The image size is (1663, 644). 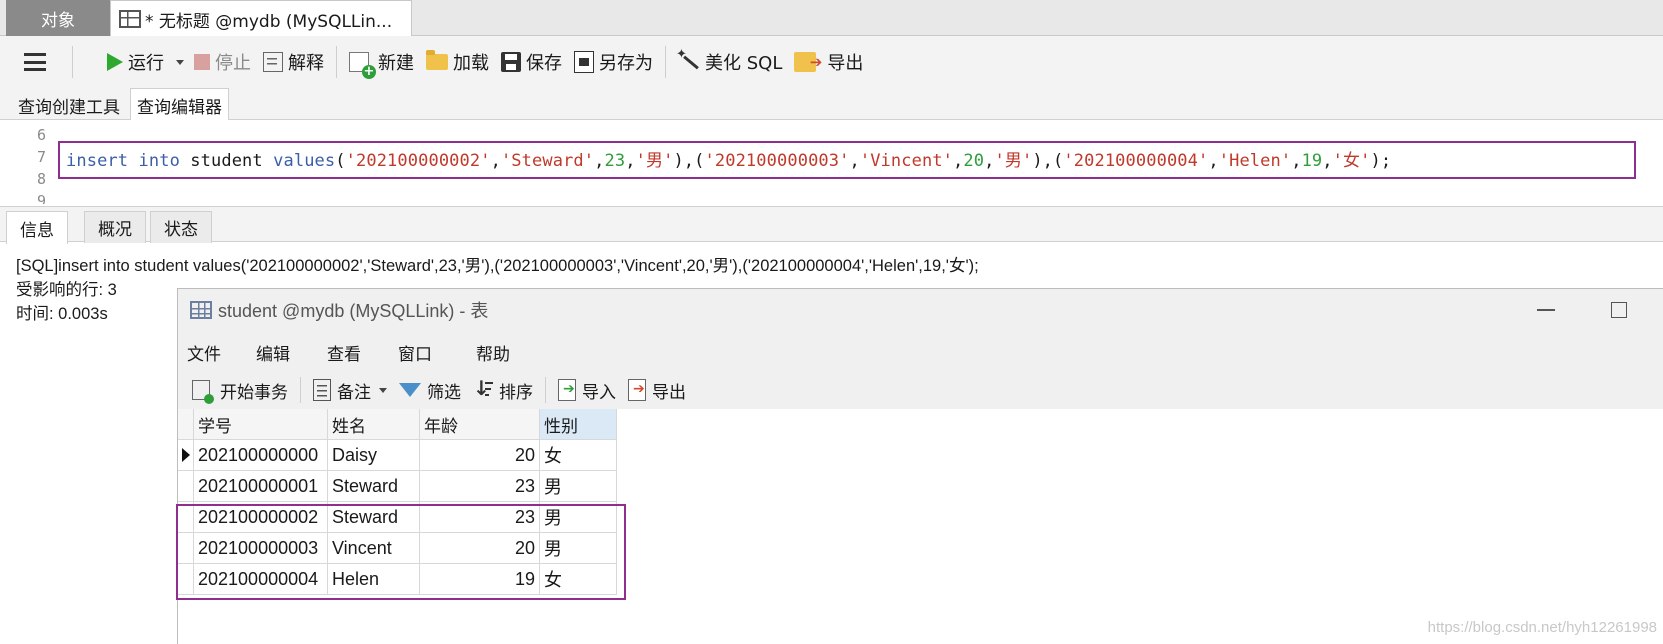 I want to click on table-cell: Daisy, so click(x=374, y=455).